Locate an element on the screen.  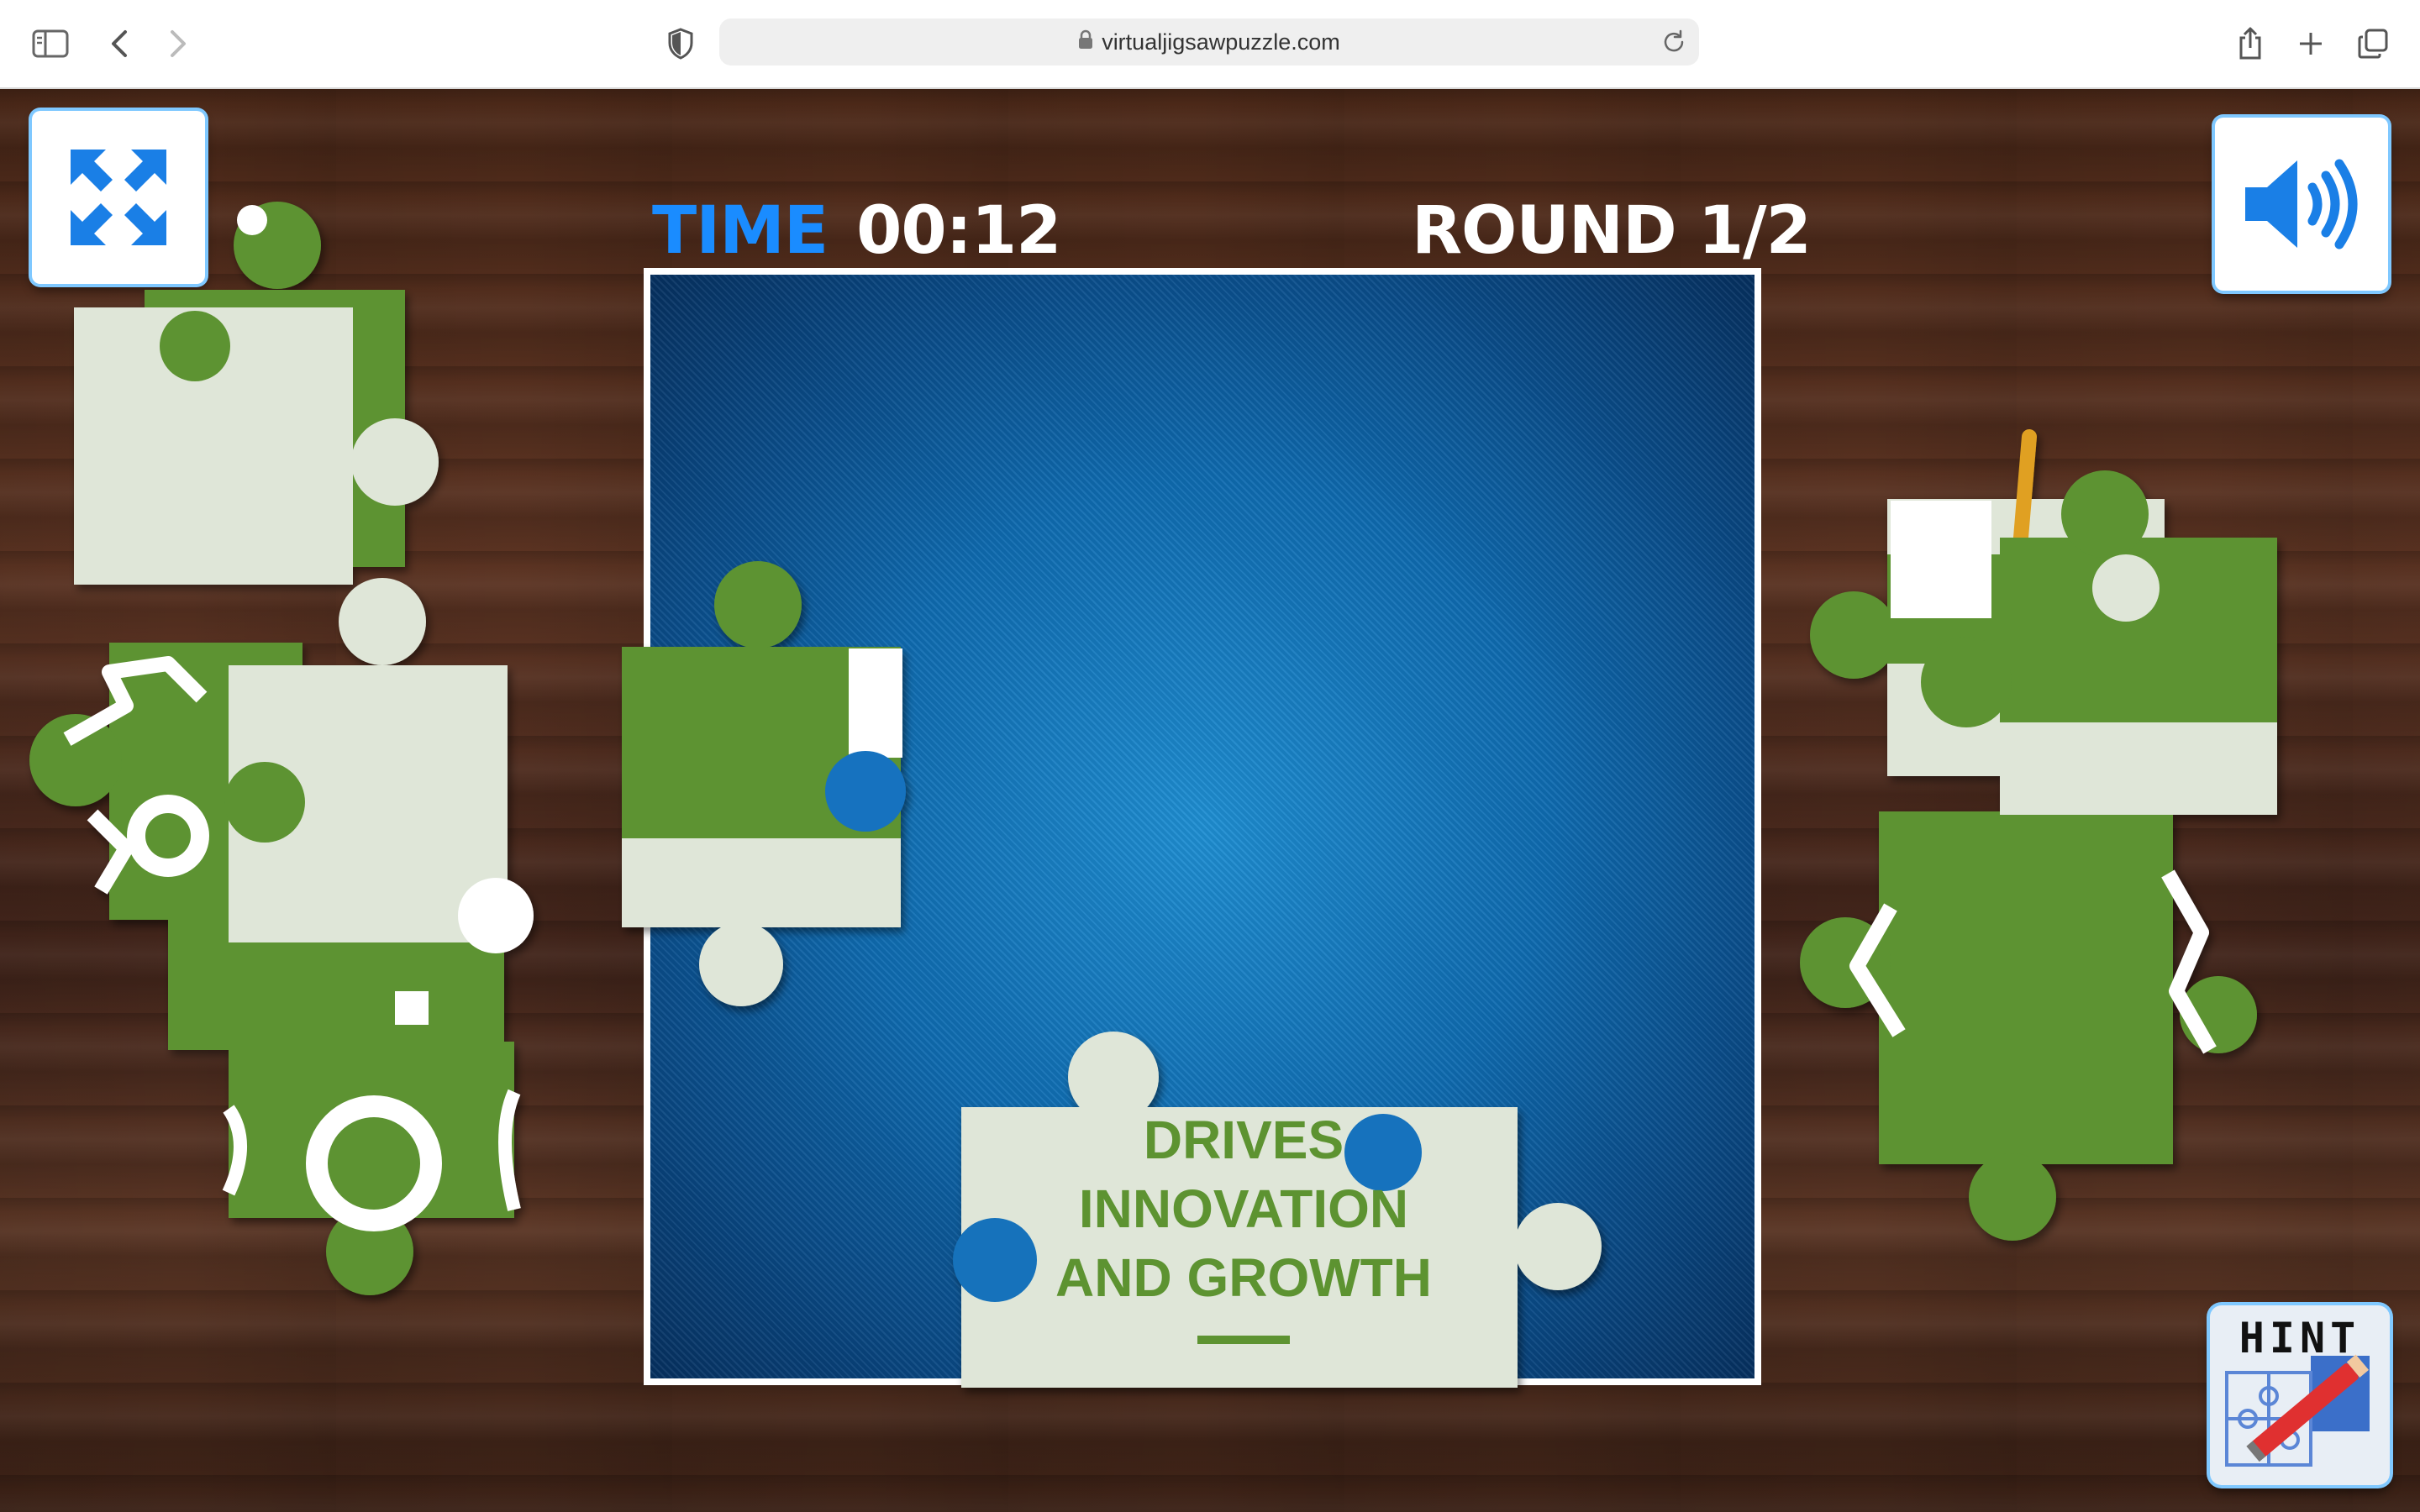
share-icon is located at coordinates (2250, 43).